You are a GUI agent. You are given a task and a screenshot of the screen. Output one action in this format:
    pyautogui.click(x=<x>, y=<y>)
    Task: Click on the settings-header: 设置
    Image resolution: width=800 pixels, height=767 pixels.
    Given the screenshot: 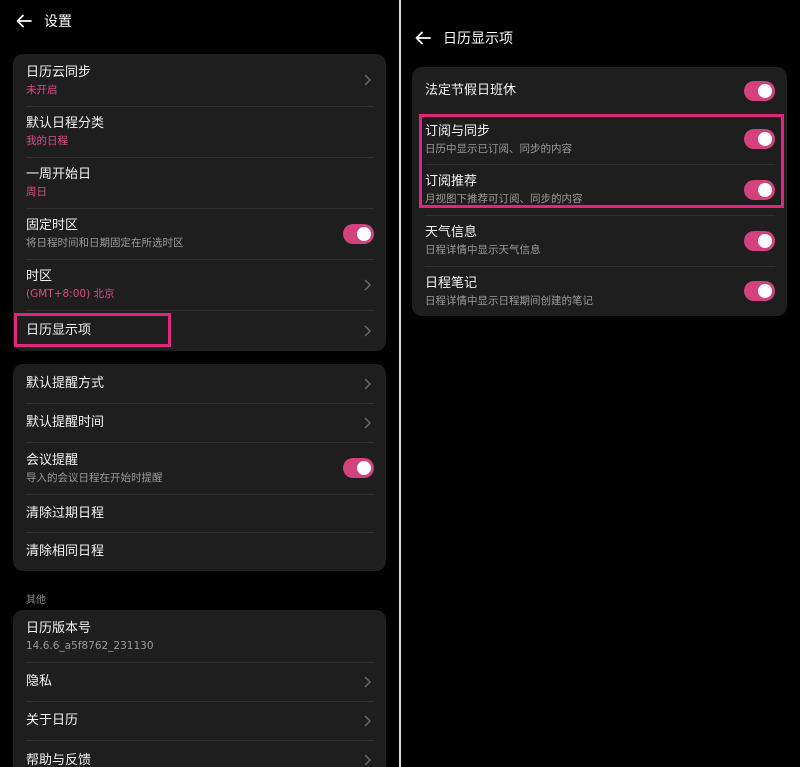 What is the action you would take?
    pyautogui.click(x=43, y=21)
    